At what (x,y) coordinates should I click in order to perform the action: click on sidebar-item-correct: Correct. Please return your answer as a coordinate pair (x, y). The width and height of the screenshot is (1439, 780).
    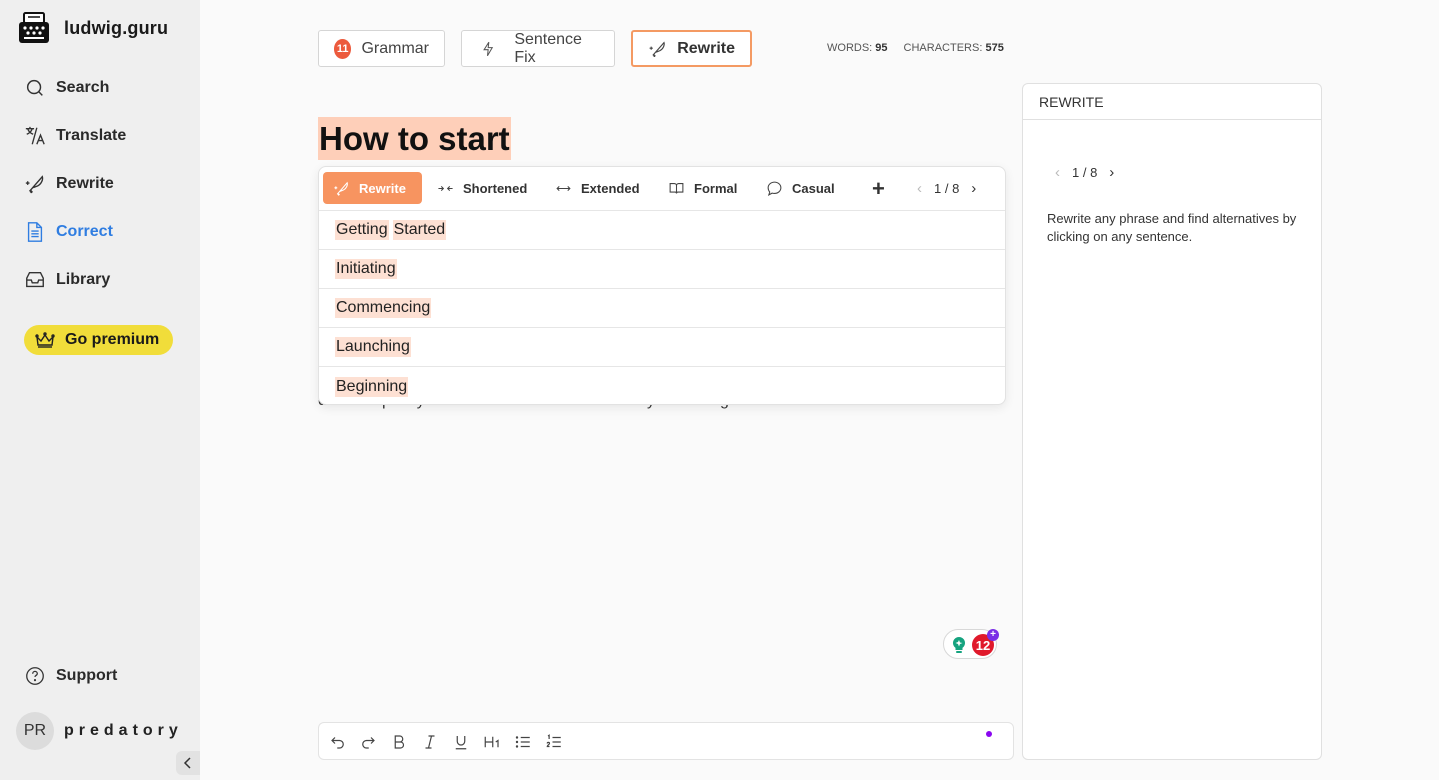
    Looking at the image, I should click on (68, 232).